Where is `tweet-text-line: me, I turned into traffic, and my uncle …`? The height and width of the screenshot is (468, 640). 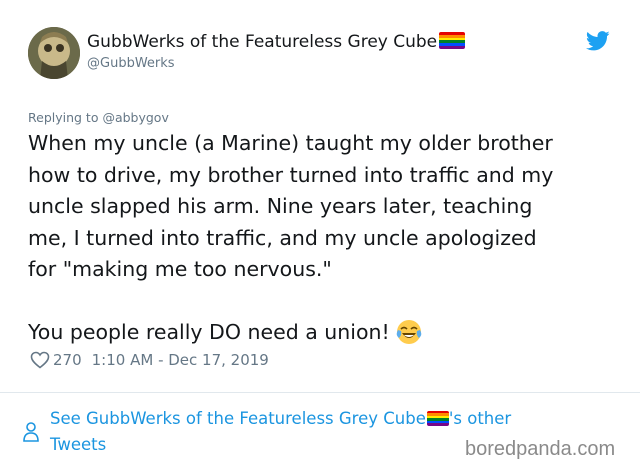
tweet-text-line: me, I turned into traffic, and my uncle … is located at coordinates (282, 237).